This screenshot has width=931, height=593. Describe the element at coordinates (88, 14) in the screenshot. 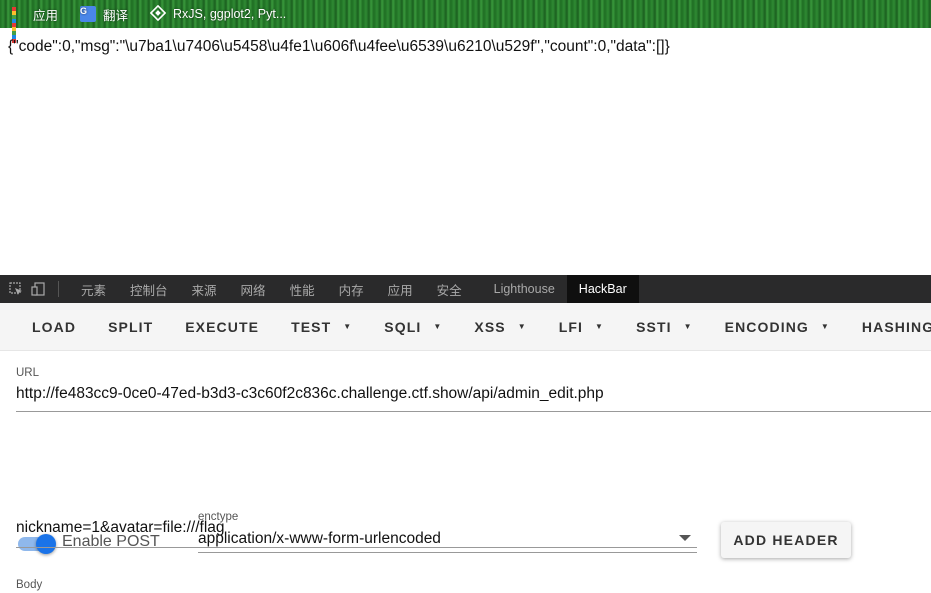

I see `translate-icon: G` at that location.